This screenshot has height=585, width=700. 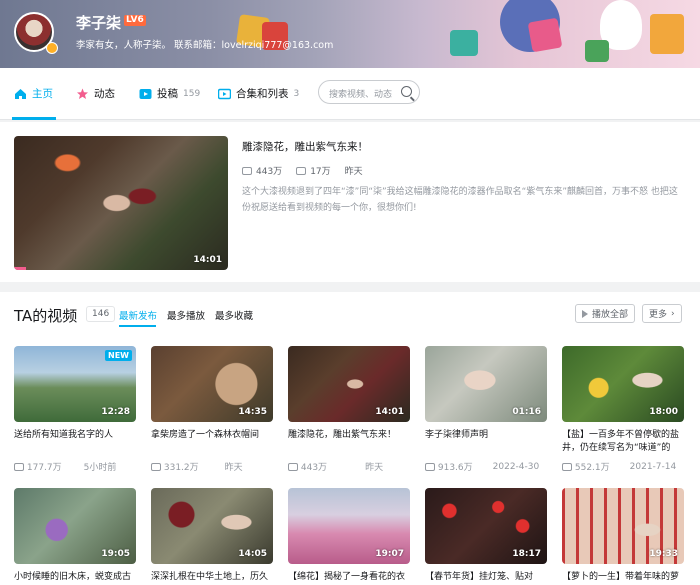 I want to click on video-stats: 331.2万 昨天, so click(x=197, y=466).